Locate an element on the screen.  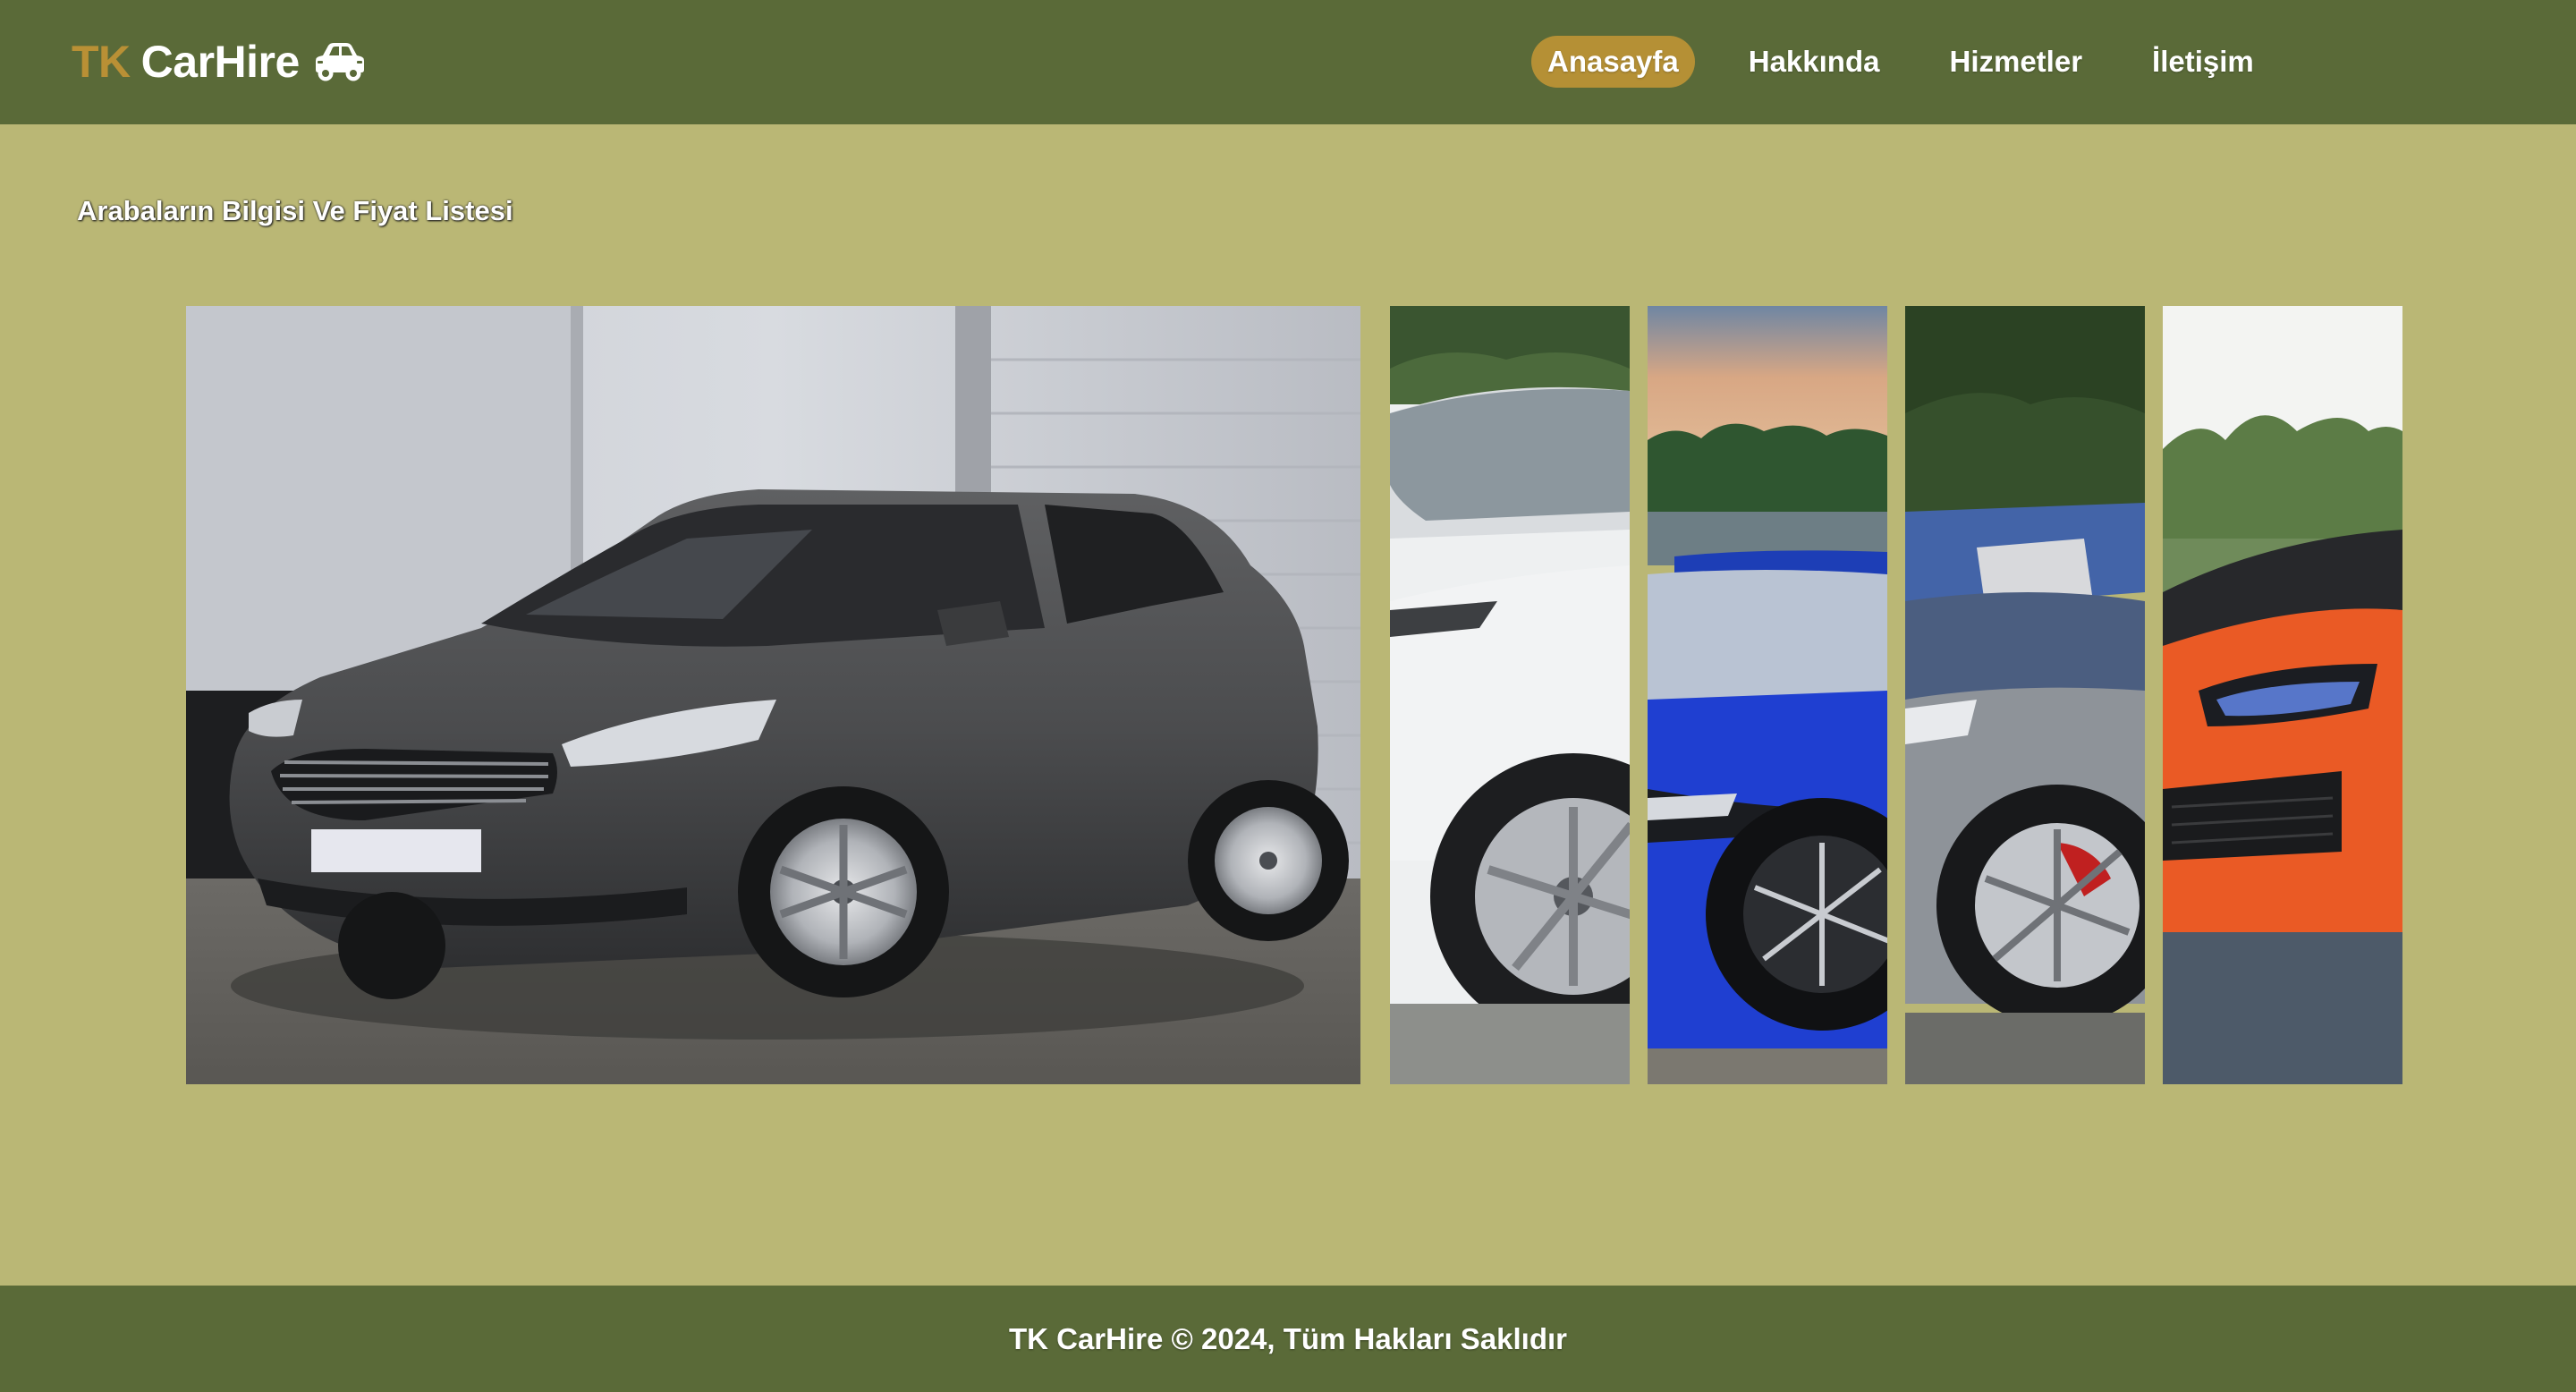
silver-convertible-image is located at coordinates (2025, 695).